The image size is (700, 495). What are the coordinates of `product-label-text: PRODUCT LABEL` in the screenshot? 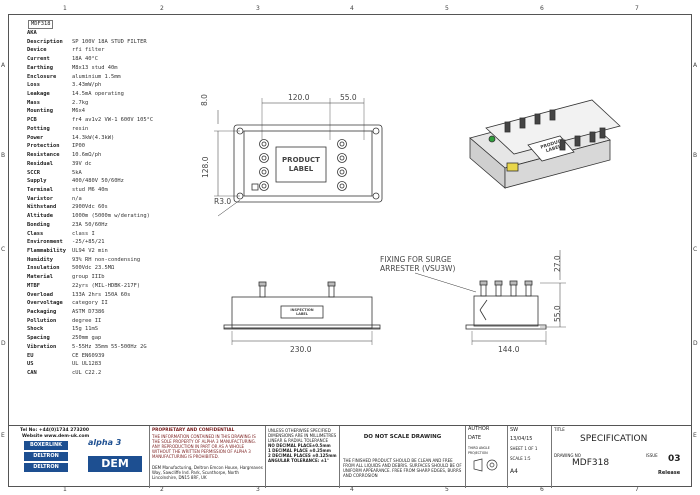 It's located at (301, 165).